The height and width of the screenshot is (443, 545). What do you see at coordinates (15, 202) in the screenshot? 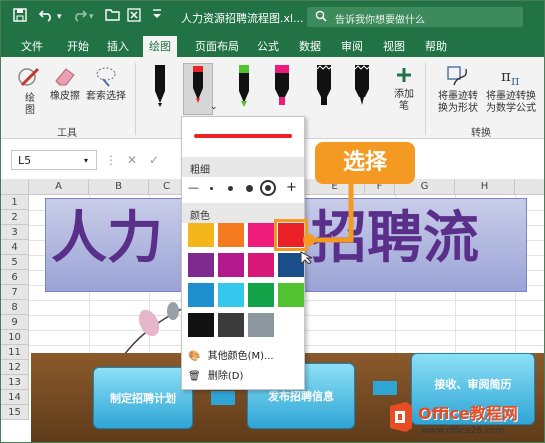
I see `row-header: 1` at bounding box center [15, 202].